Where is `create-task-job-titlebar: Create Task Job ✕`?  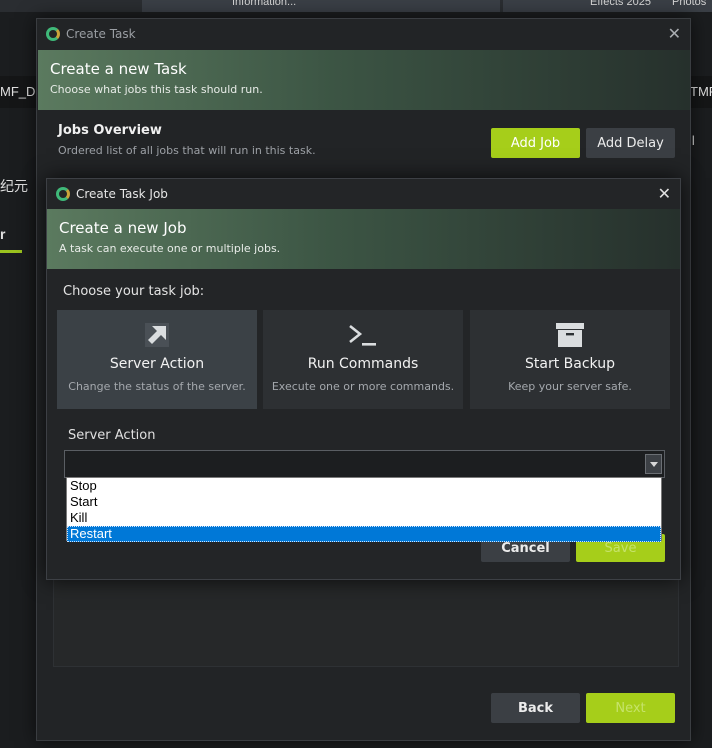
create-task-job-titlebar: Create Task Job ✕ is located at coordinates (363, 194).